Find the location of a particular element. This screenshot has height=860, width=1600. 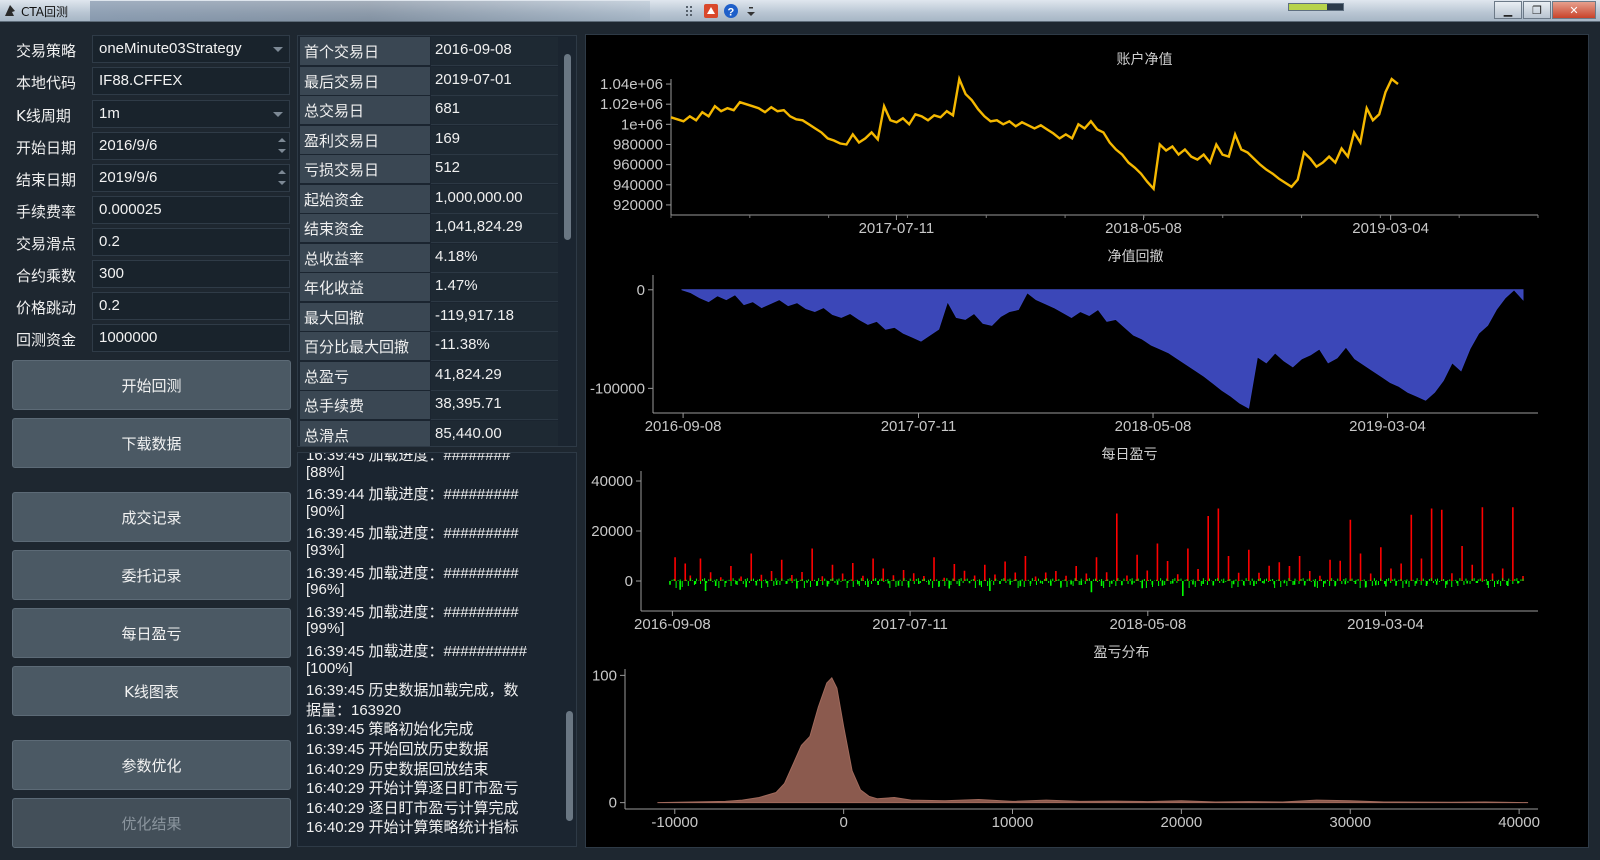

y-tick-label: 40000 is located at coordinates (612, 481).